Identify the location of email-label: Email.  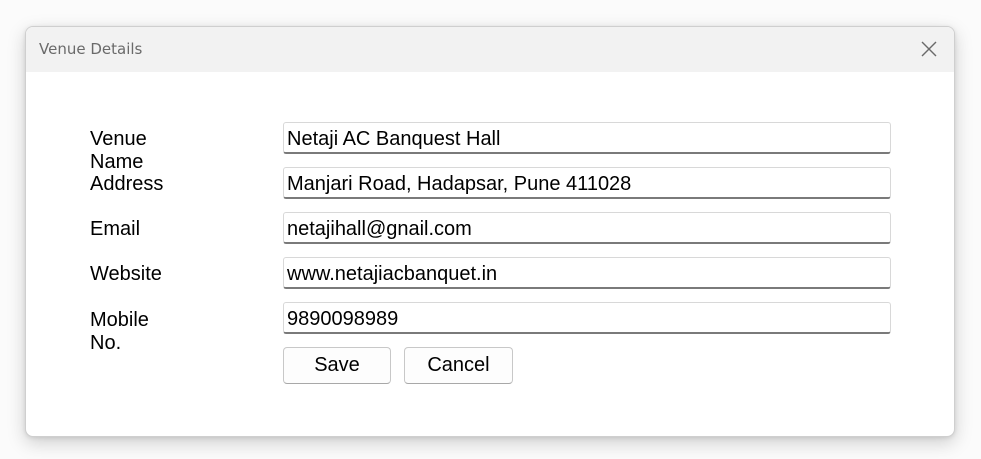
(115, 229).